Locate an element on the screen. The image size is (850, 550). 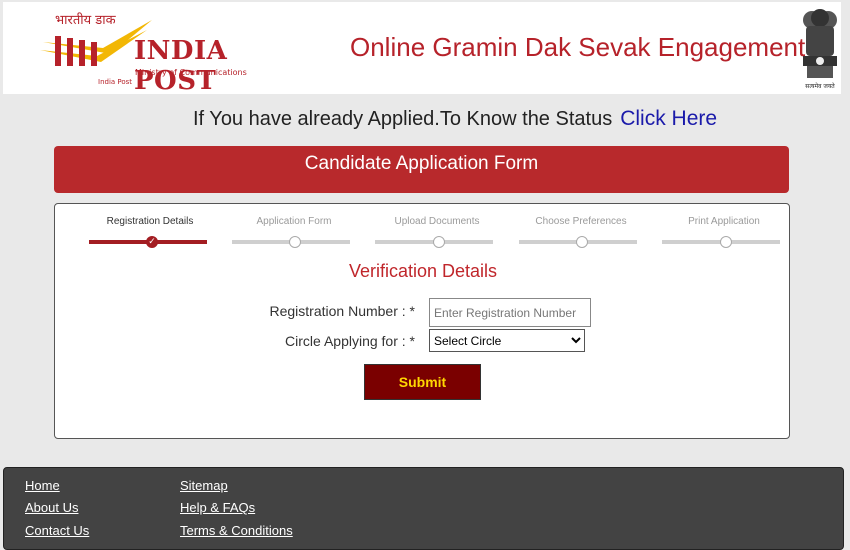
national-emblem: सत्यमेव जयते is located at coordinates (820, 49).